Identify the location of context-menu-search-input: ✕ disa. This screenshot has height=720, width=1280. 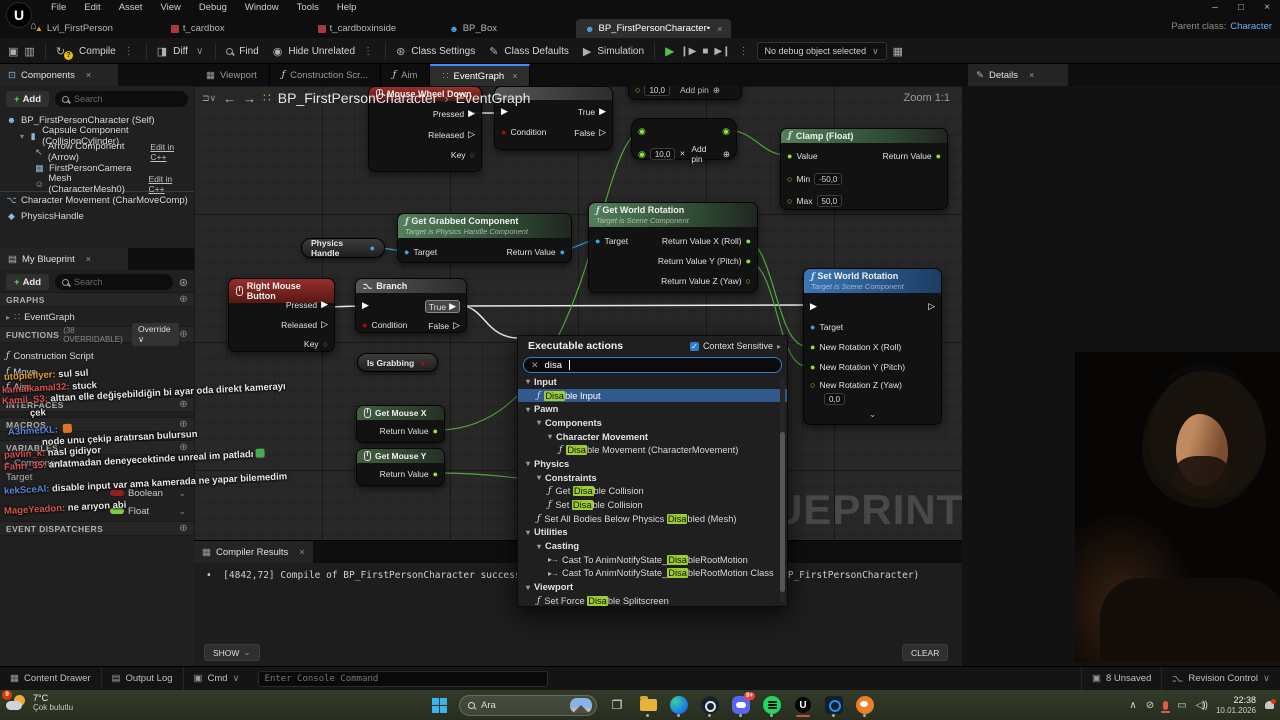
(652, 365).